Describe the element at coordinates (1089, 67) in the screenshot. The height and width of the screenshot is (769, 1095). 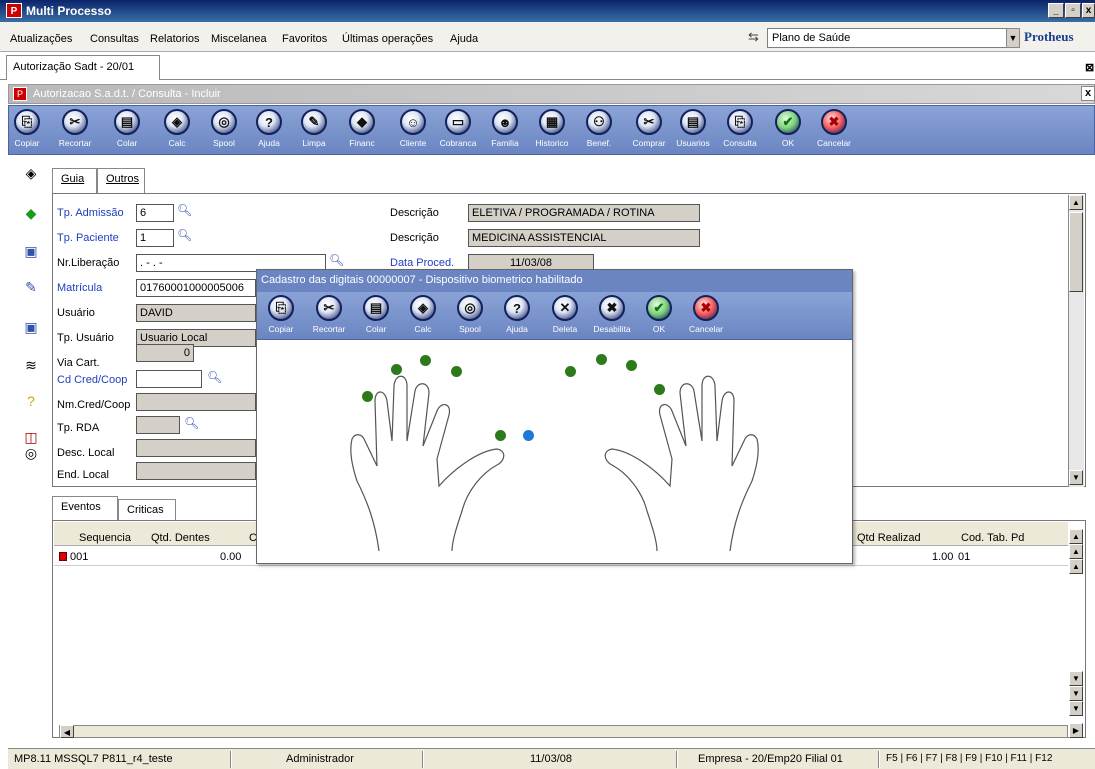
I see `close-tab-icon: ⊠` at that location.